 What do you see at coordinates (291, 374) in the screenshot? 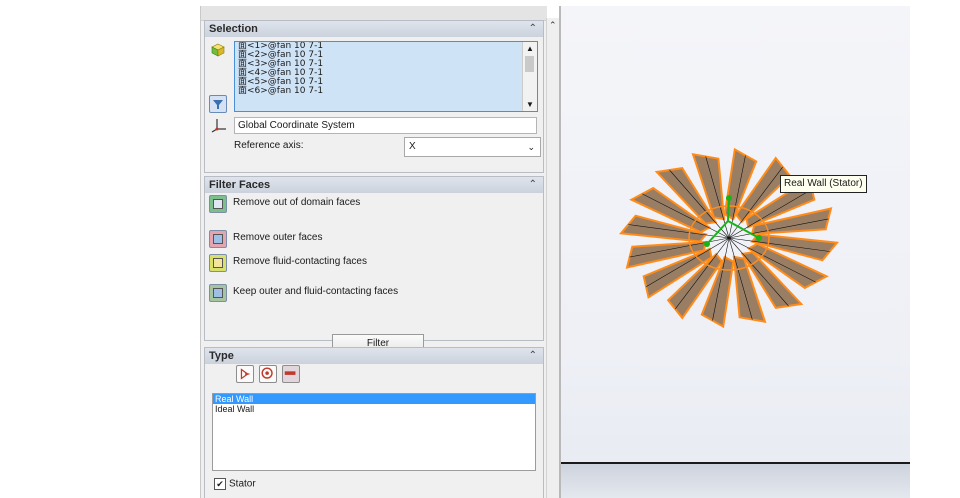
I see `wall-type-surface-button` at bounding box center [291, 374].